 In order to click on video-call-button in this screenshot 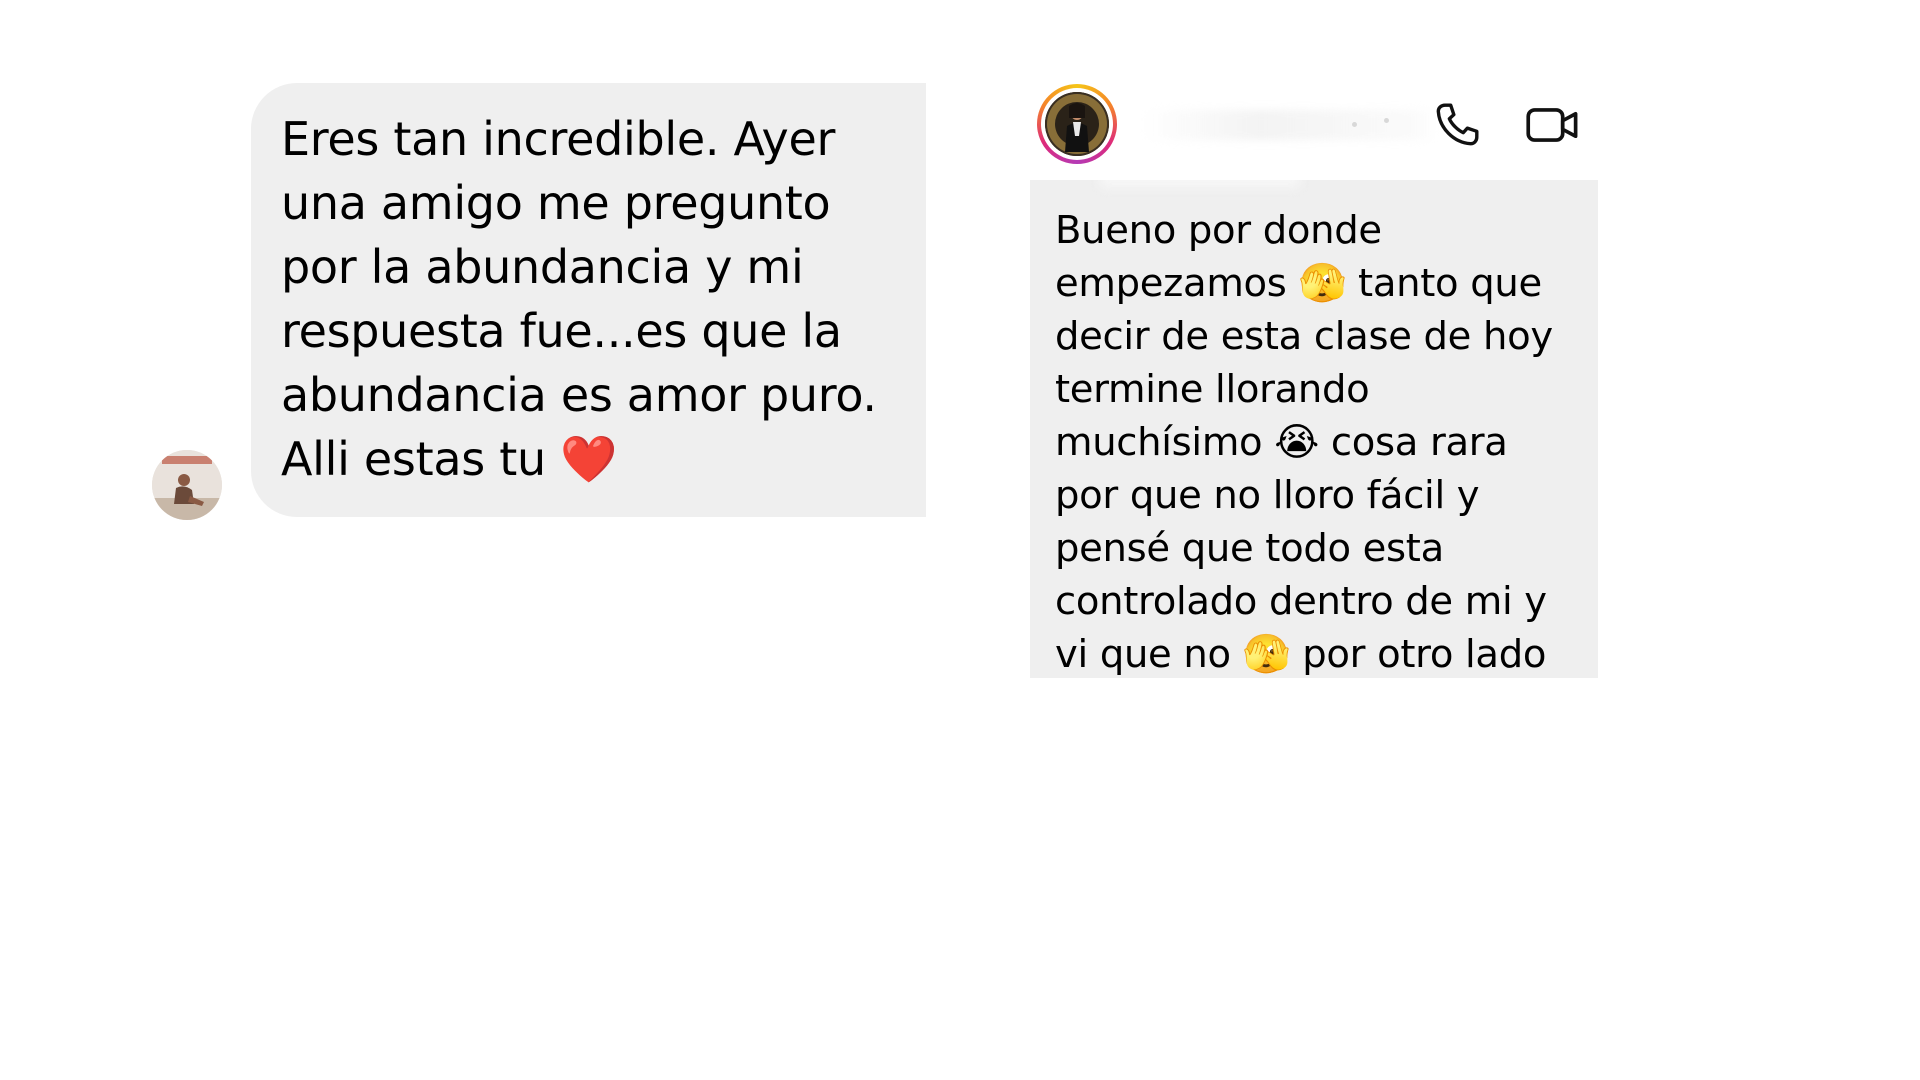, I will do `click(1553, 125)`.